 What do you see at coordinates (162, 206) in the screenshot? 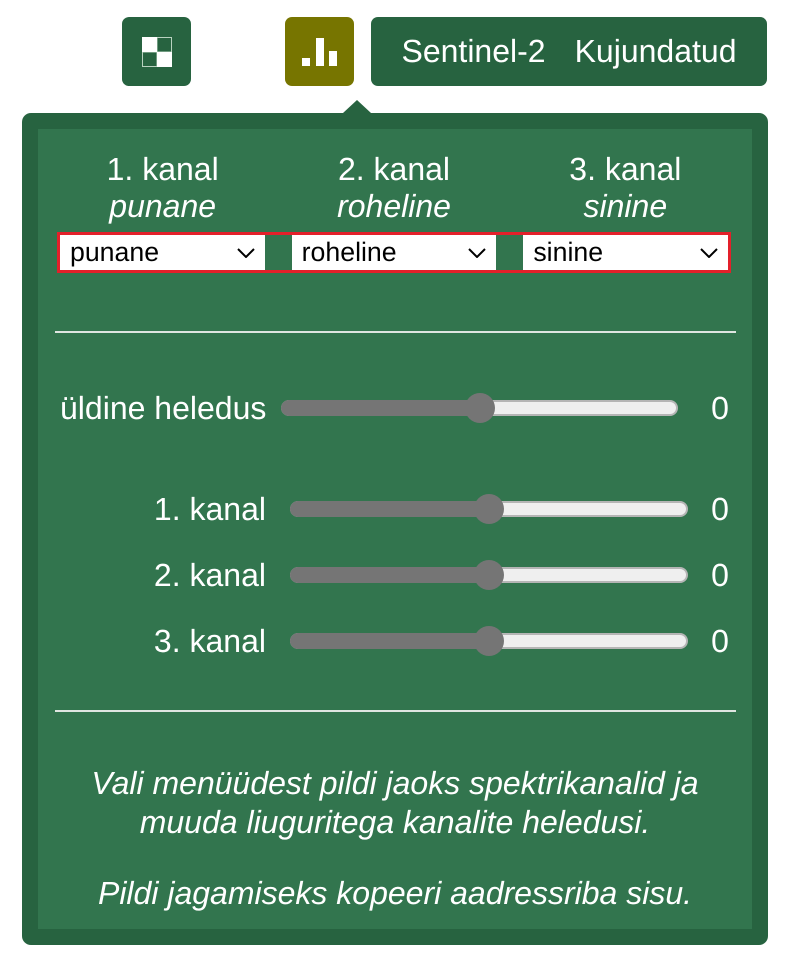
I see `channel-color-name: punane` at bounding box center [162, 206].